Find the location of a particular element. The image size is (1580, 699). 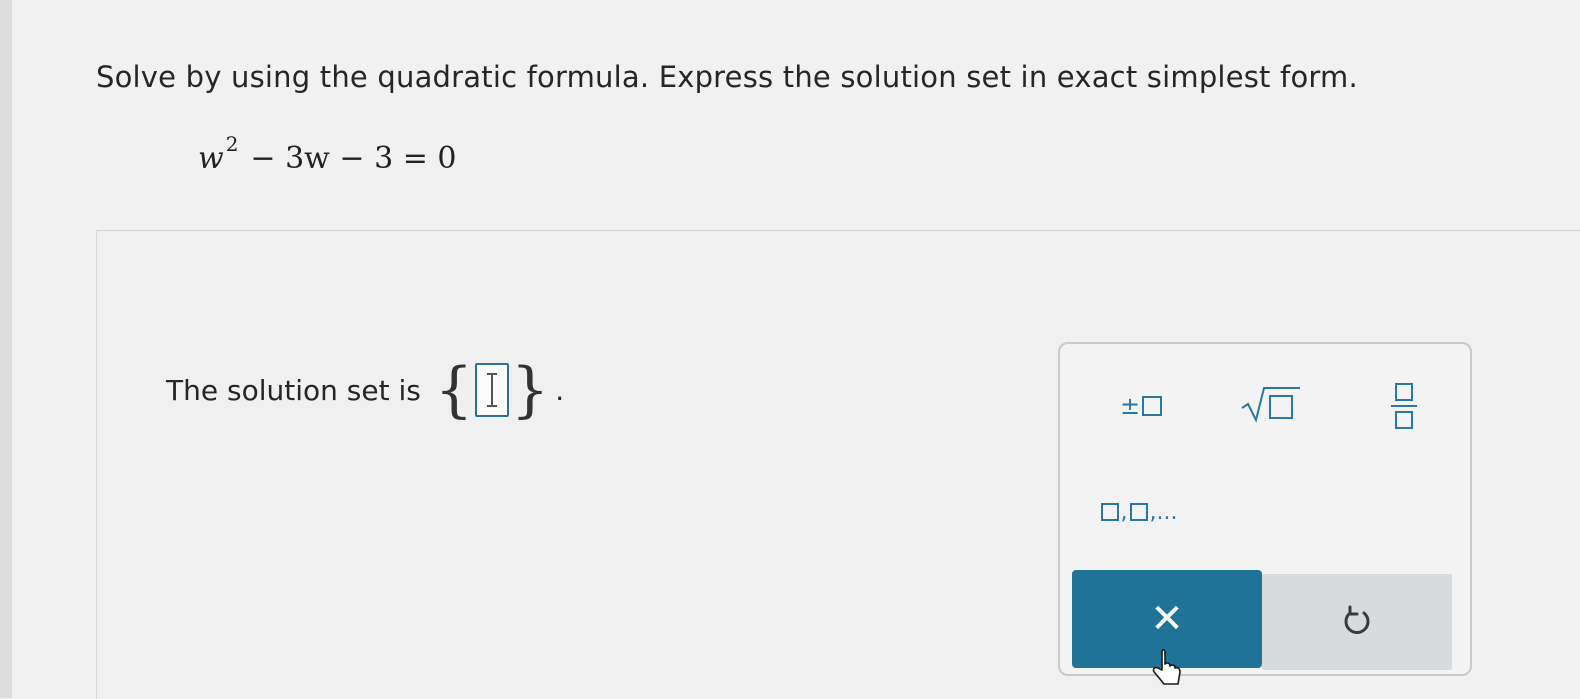

fraction-button is located at coordinates (1404, 406).